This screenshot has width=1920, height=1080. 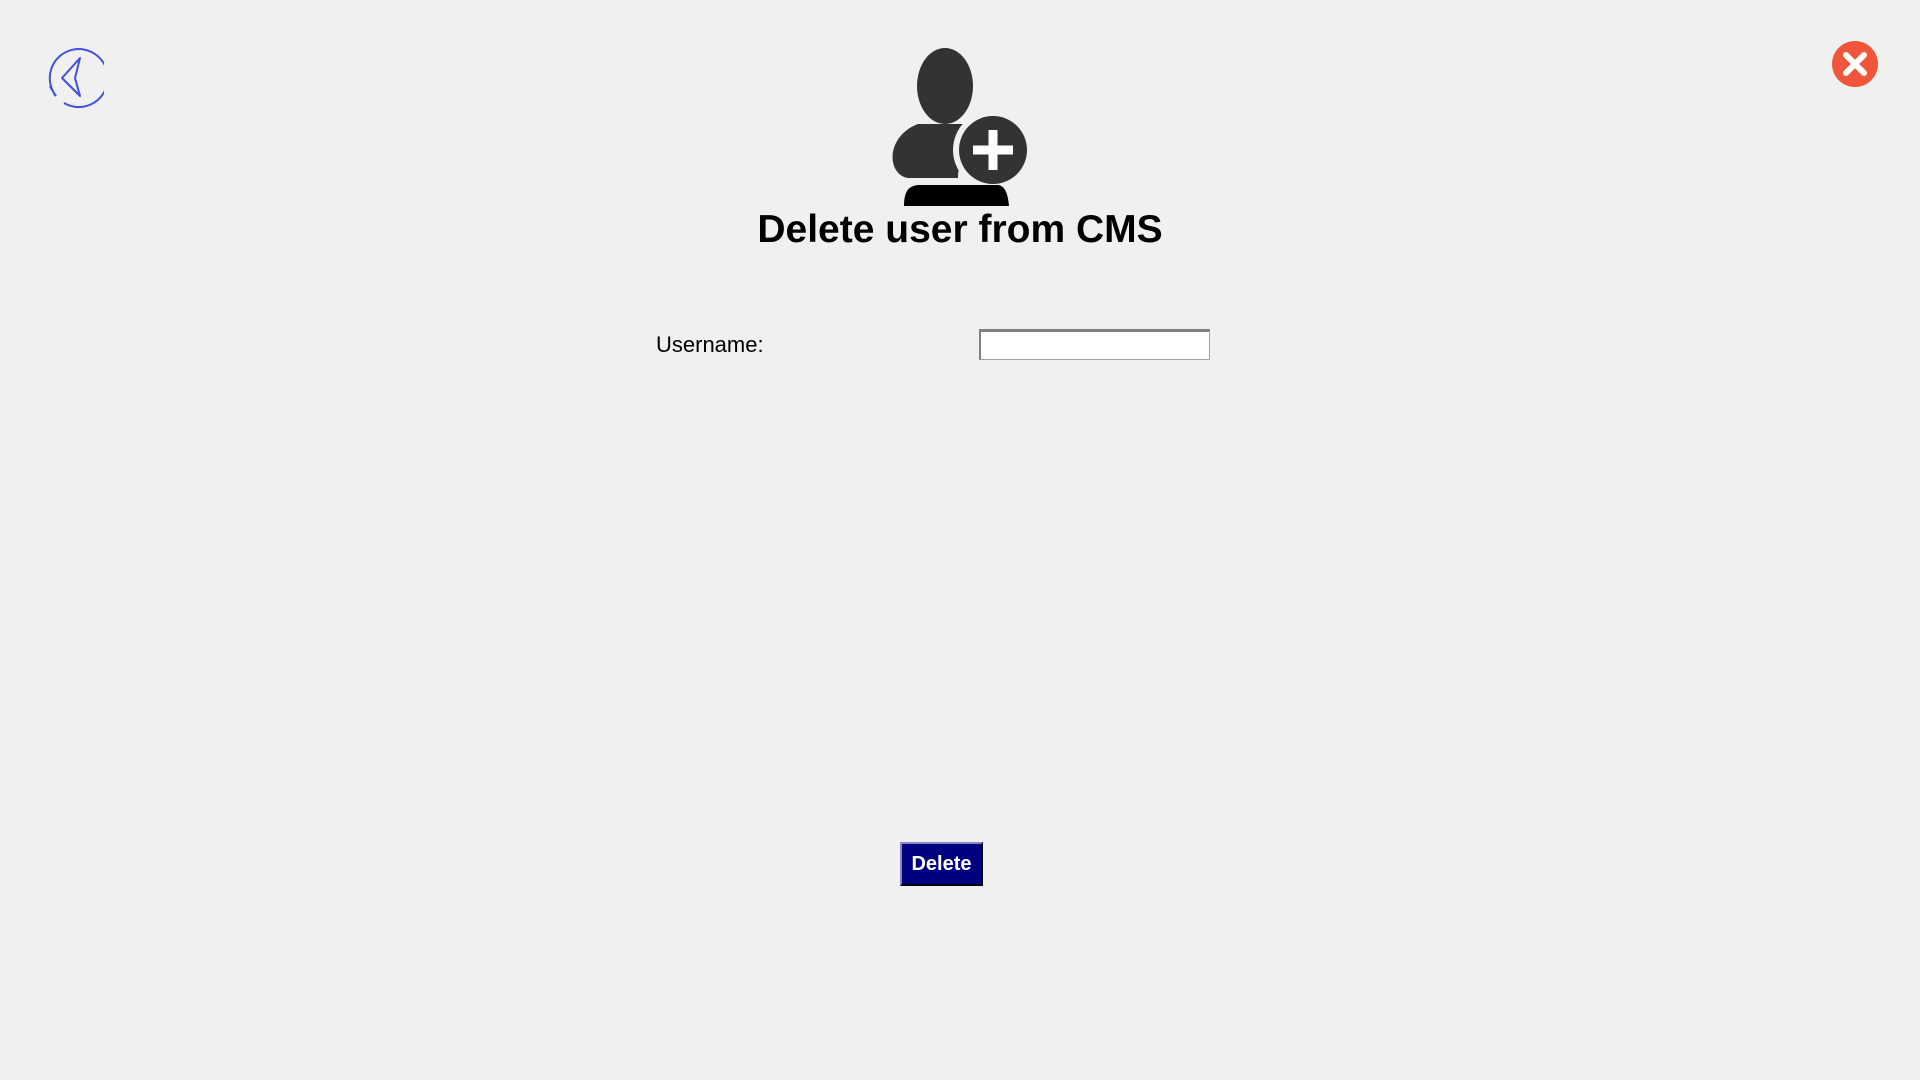 What do you see at coordinates (1094, 344) in the screenshot?
I see `username-input` at bounding box center [1094, 344].